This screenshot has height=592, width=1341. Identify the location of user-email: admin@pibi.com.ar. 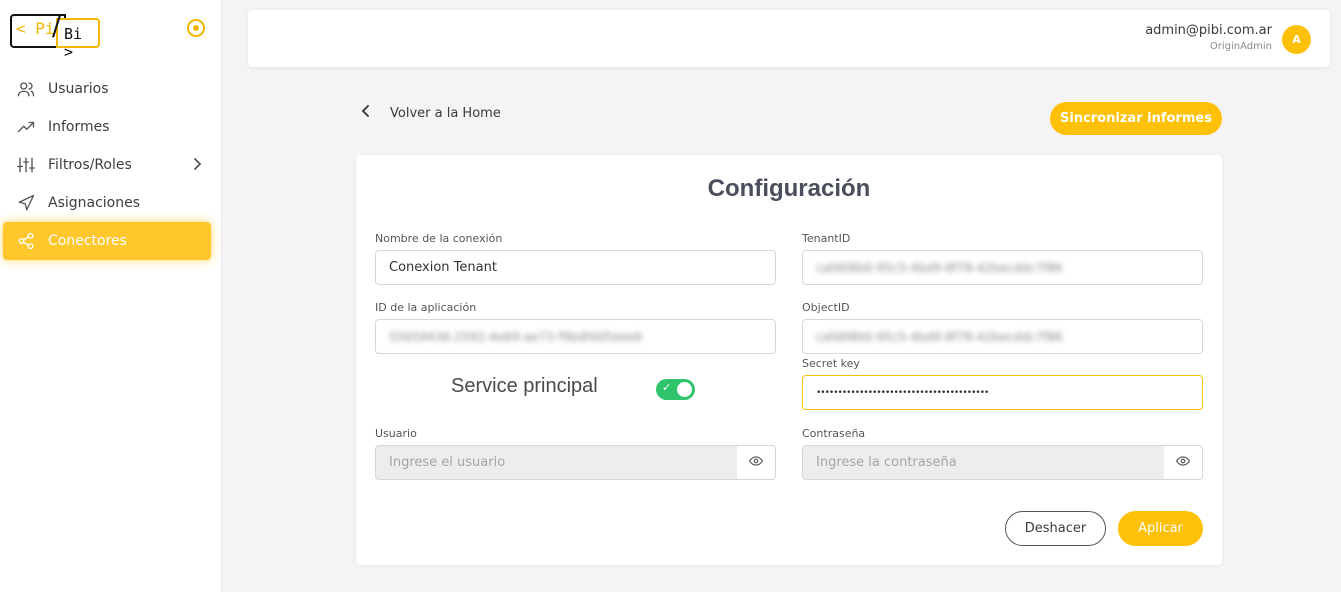
(1208, 30).